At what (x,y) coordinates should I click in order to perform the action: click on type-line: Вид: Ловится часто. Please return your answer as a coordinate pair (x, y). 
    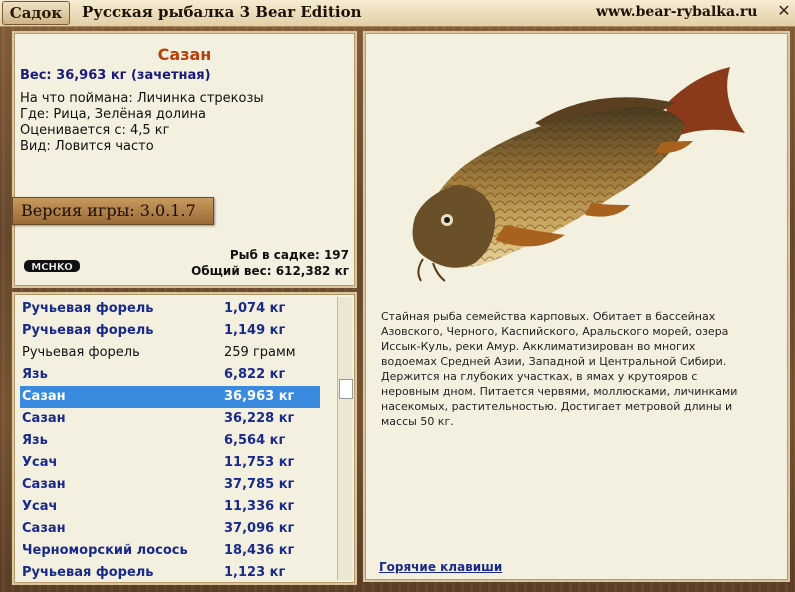
    Looking at the image, I should click on (87, 146).